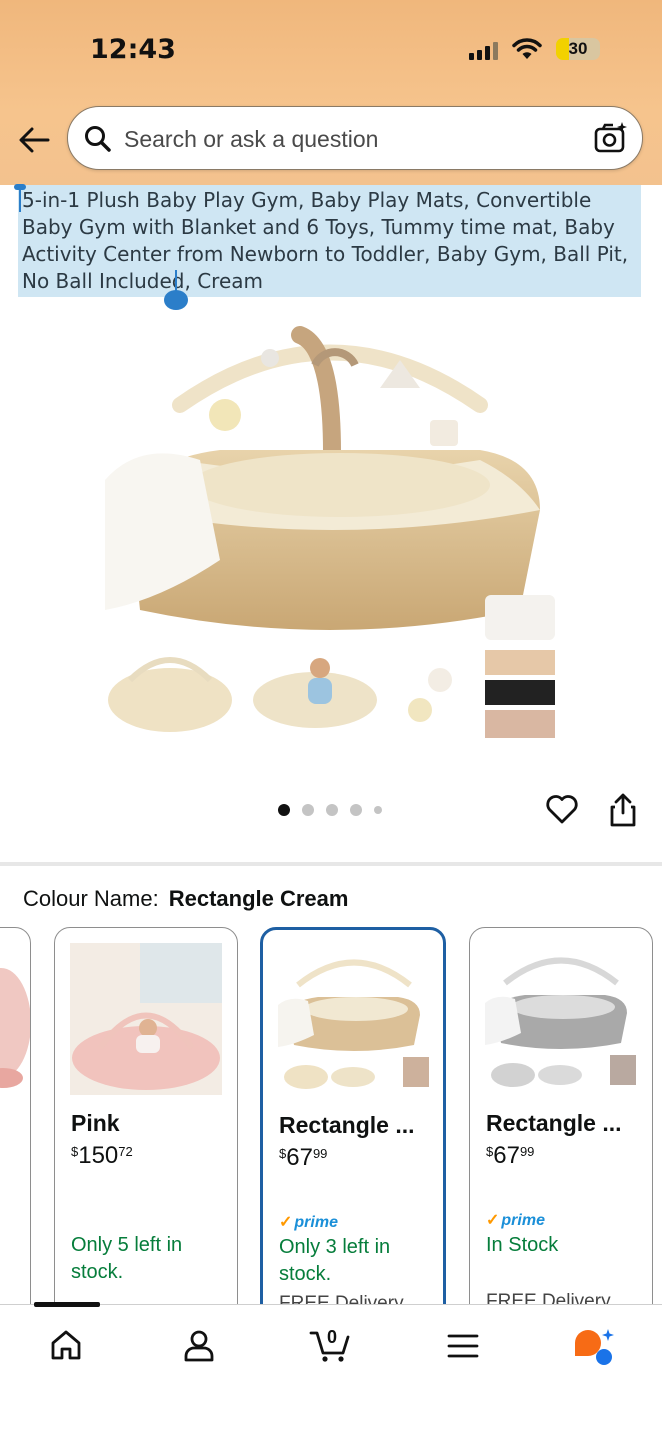  Describe the element at coordinates (335, 1260) in the screenshot. I see `variant-stock: Only 3 left in stock.` at that location.